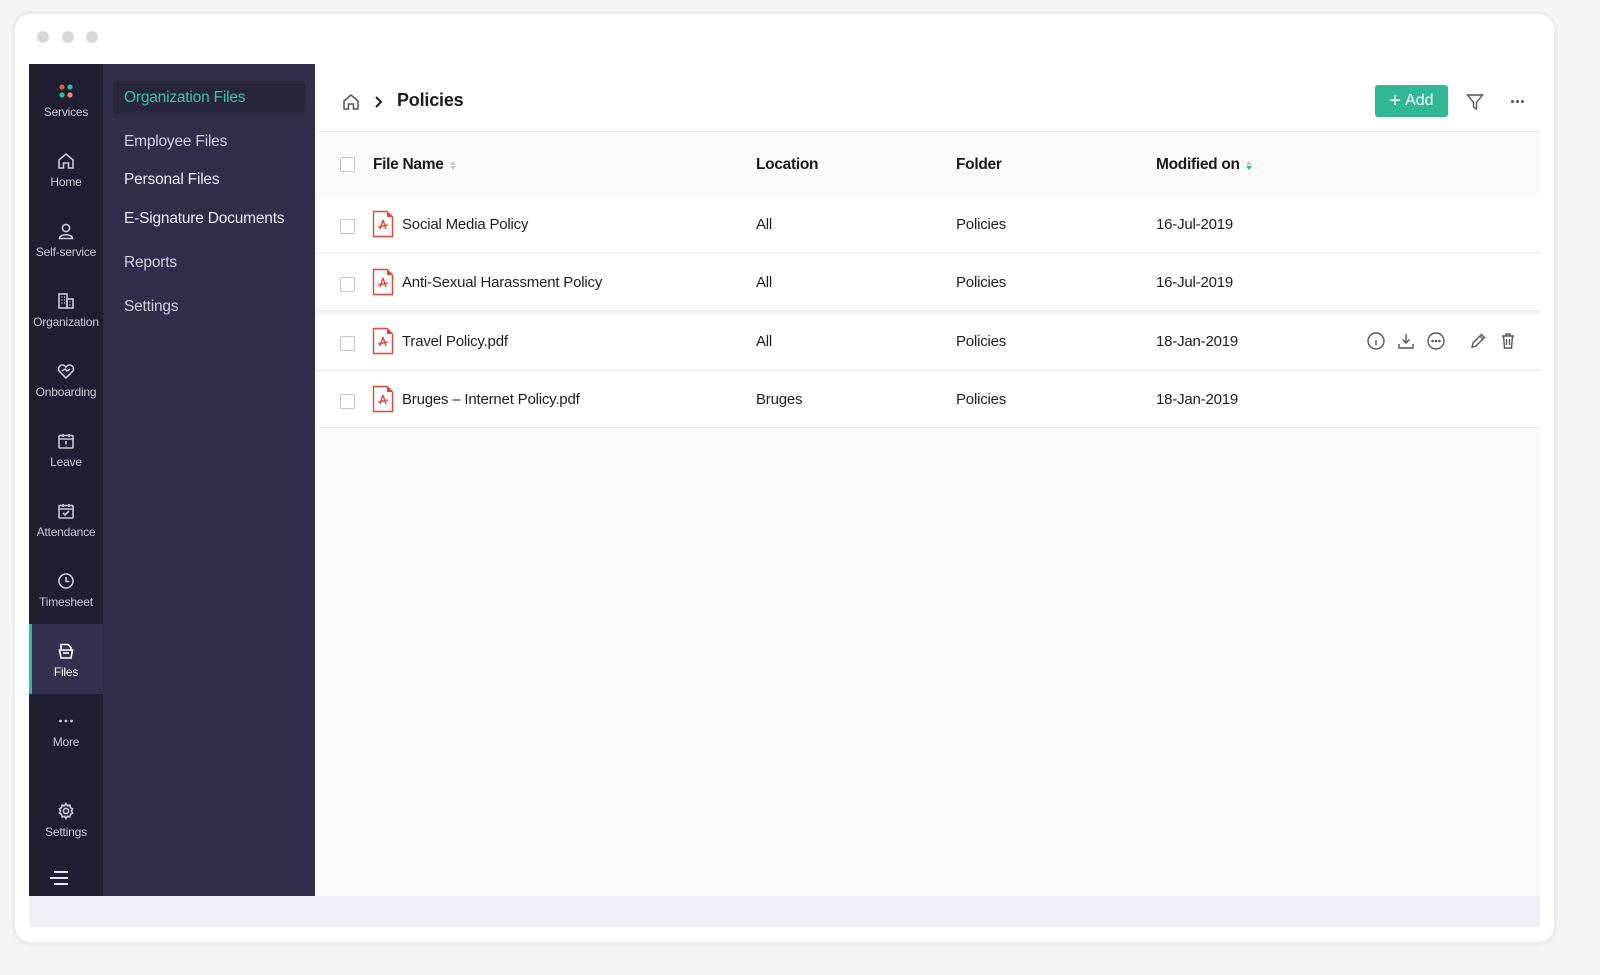  Describe the element at coordinates (66, 581) in the screenshot. I see `clock-icon` at that location.